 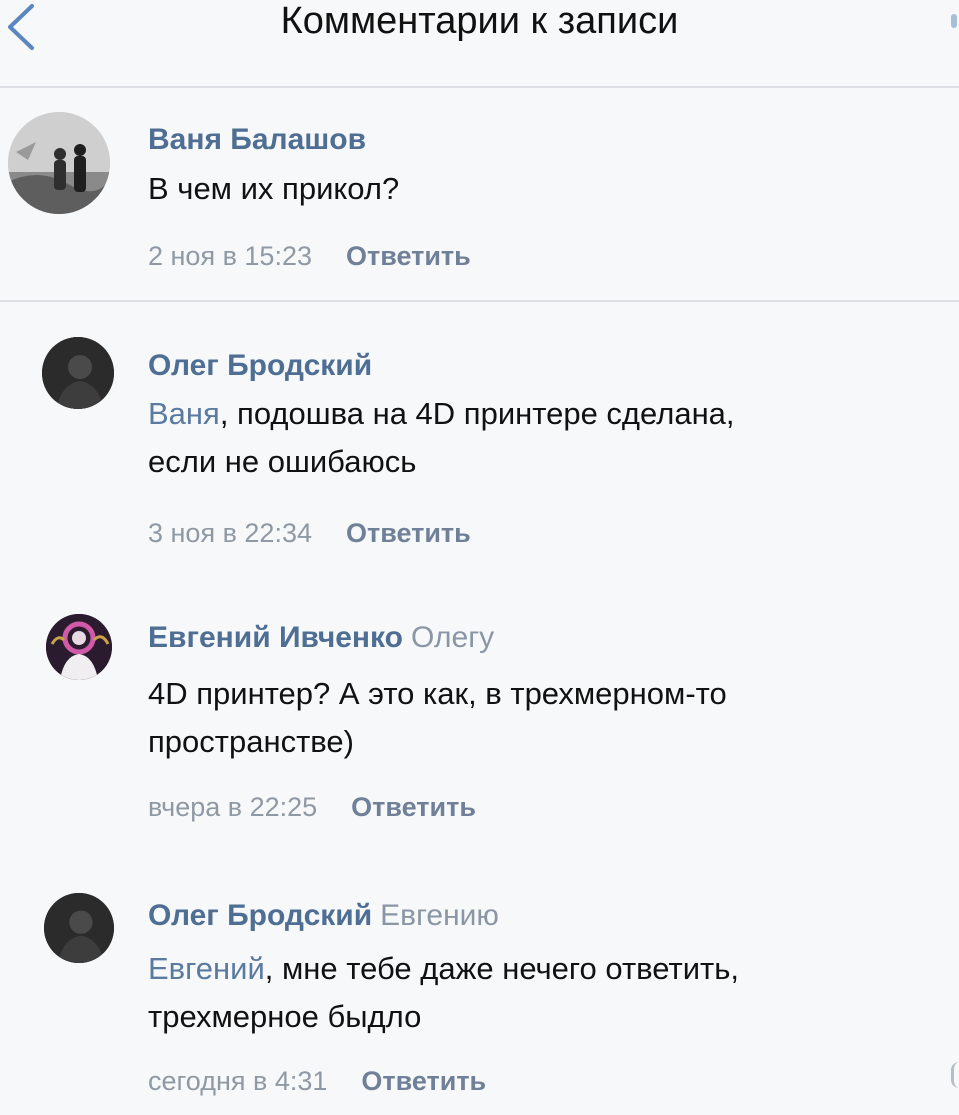 I want to click on photo-avatar-icon, so click(x=59, y=163).